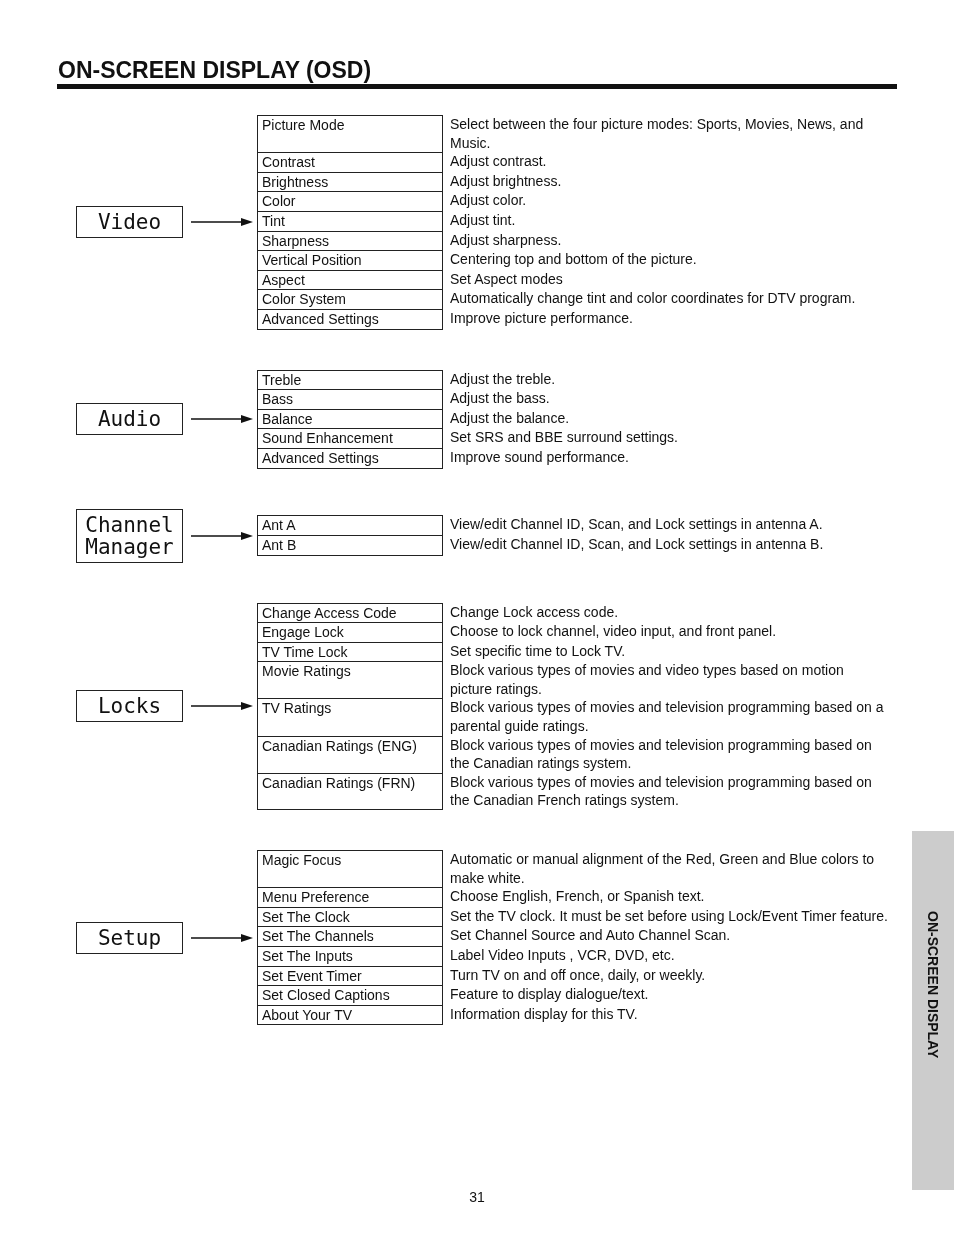  Describe the element at coordinates (488, 201) in the screenshot. I see `description-text: Adjust color.` at that location.